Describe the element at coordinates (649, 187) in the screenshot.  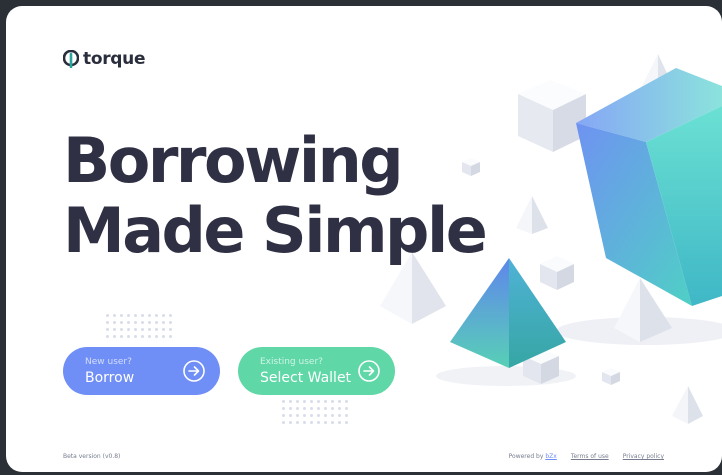
I see `large-gradient-cube` at that location.